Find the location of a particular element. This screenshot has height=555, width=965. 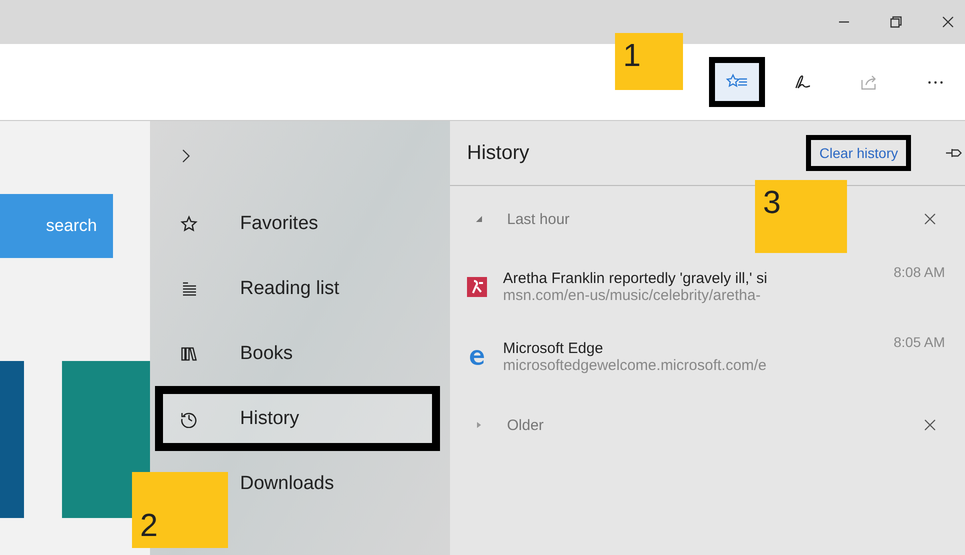

history-entry: Microsoft Edge microsoftedgewelcome.microsoft.com/e 8:05 AM is located at coordinates (707, 357).